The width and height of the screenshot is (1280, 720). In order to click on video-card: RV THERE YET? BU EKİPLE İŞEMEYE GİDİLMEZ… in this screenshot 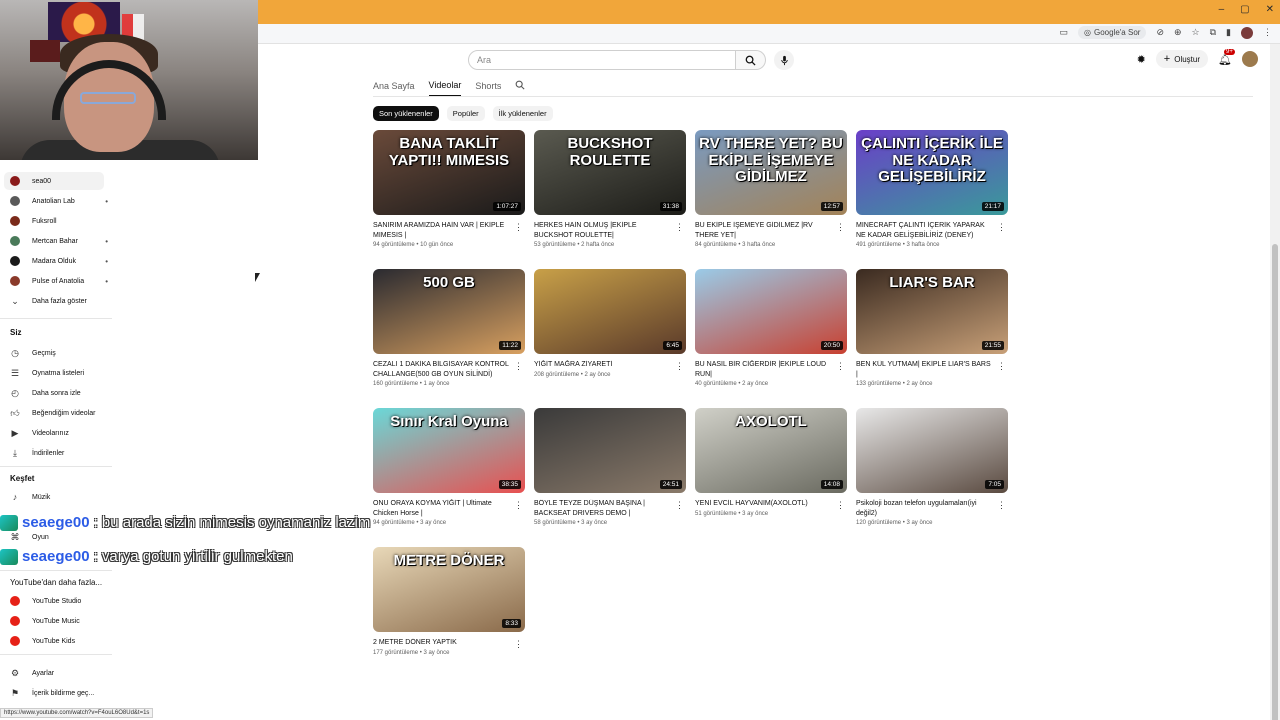, I will do `click(771, 189)`.